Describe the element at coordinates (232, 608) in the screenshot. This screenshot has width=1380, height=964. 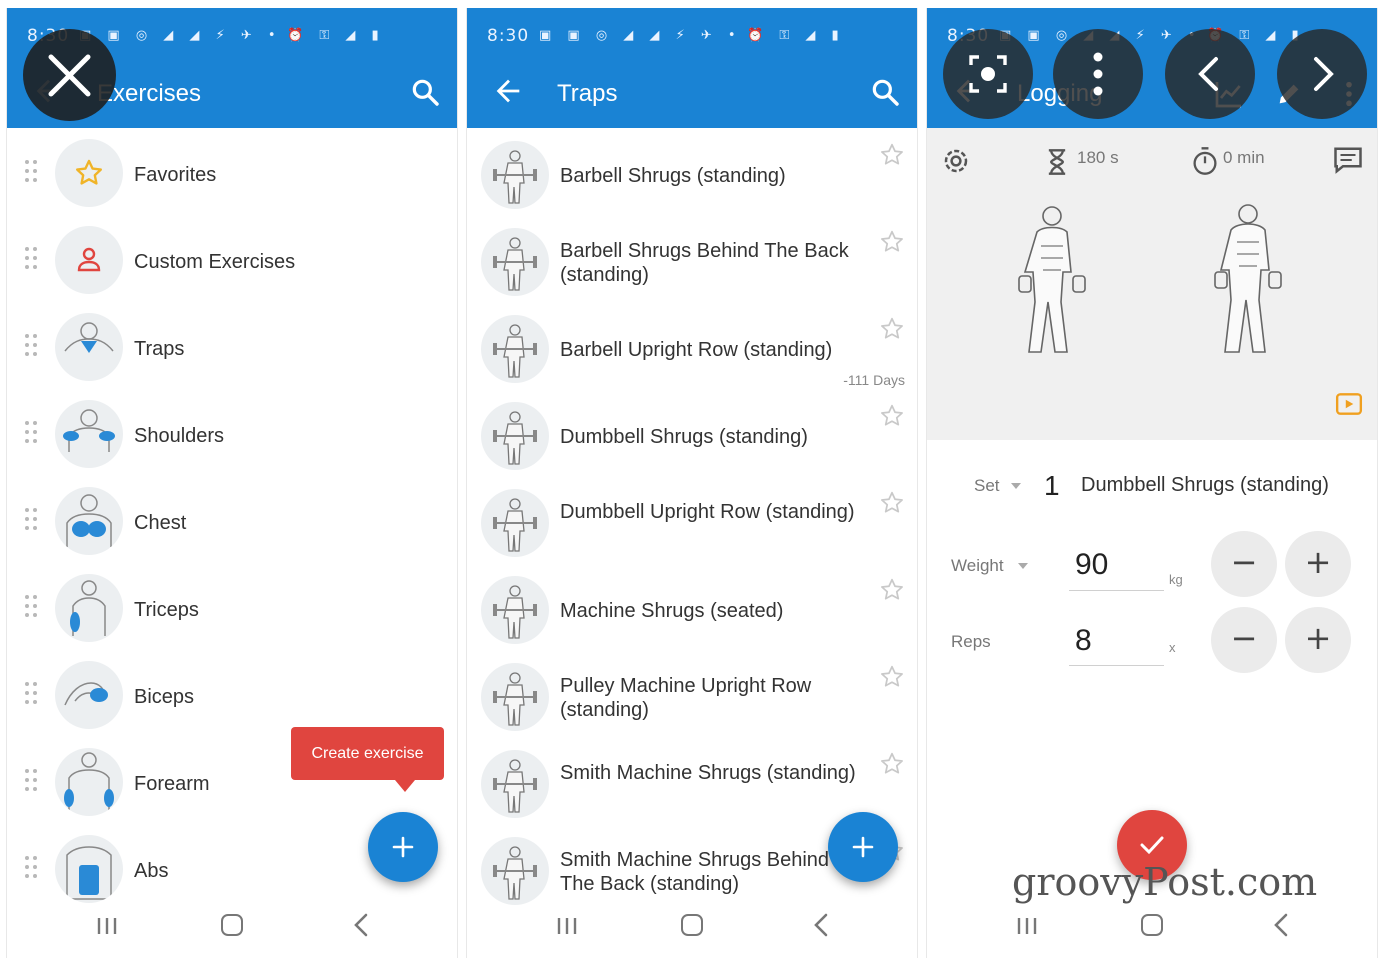
I see `category-row-triceps: Triceps` at that location.